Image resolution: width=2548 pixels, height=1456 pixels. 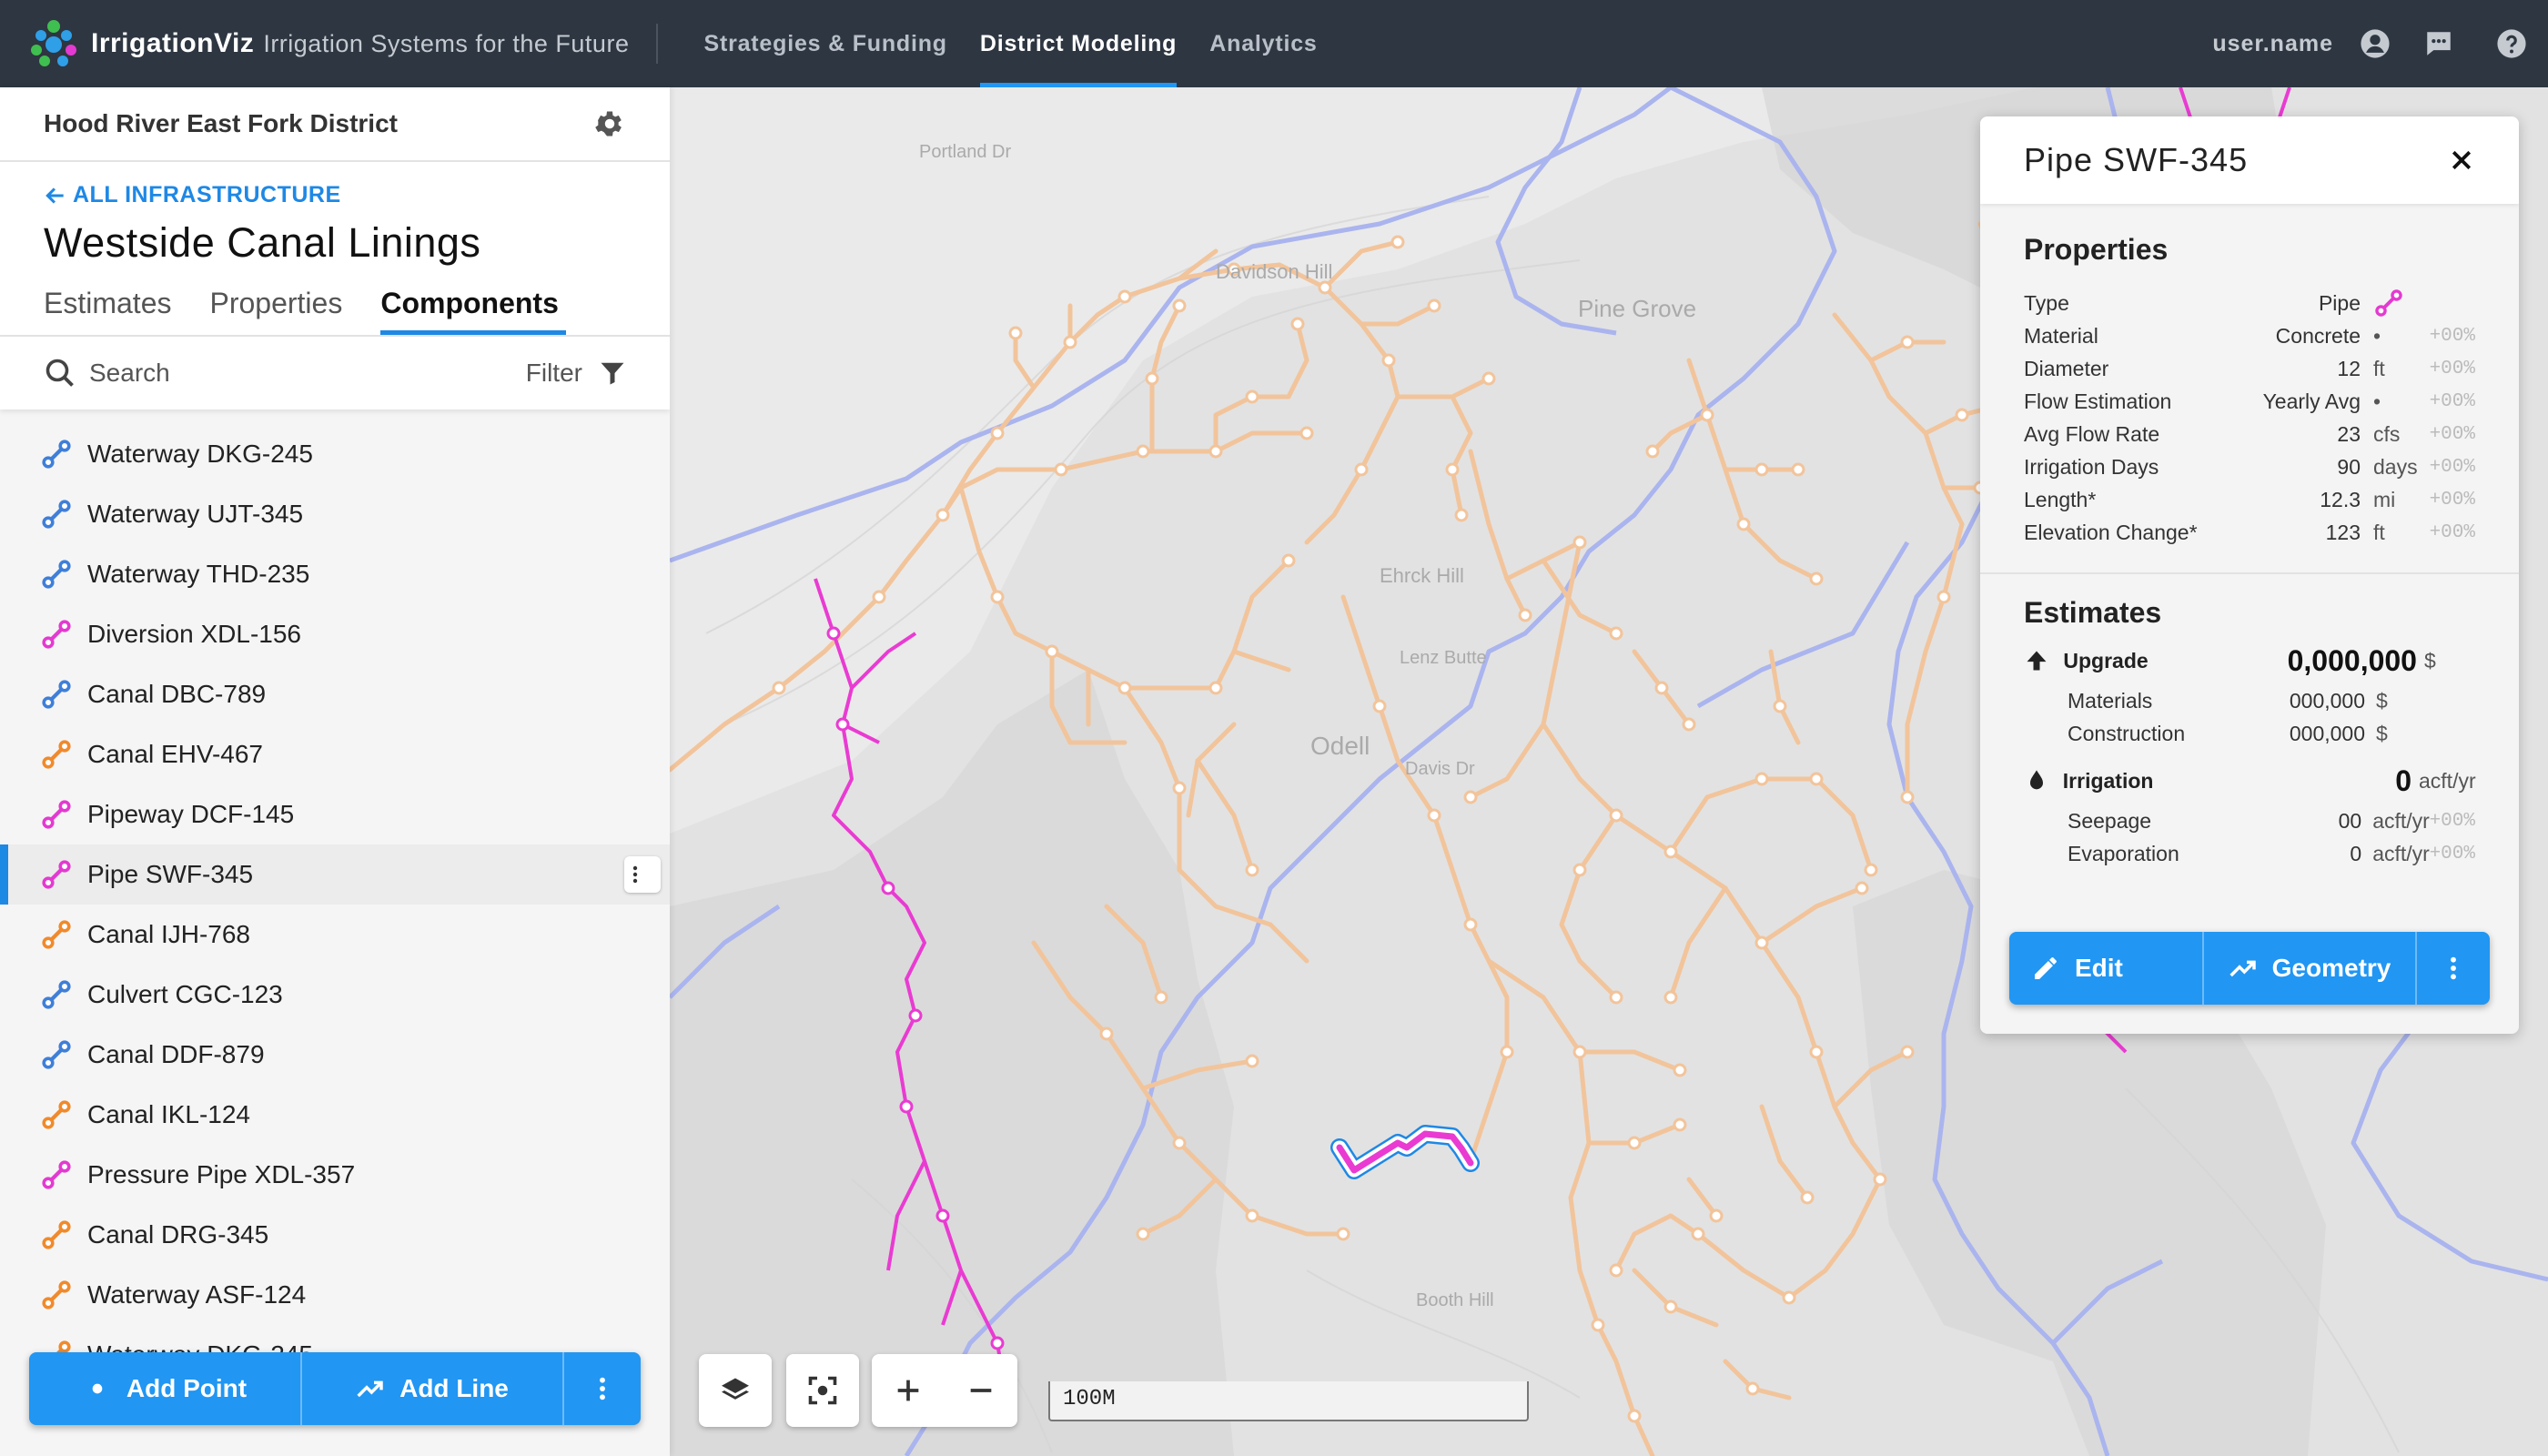 I want to click on estimate-sub-row: Construction 000,000 $, so click(x=2250, y=734).